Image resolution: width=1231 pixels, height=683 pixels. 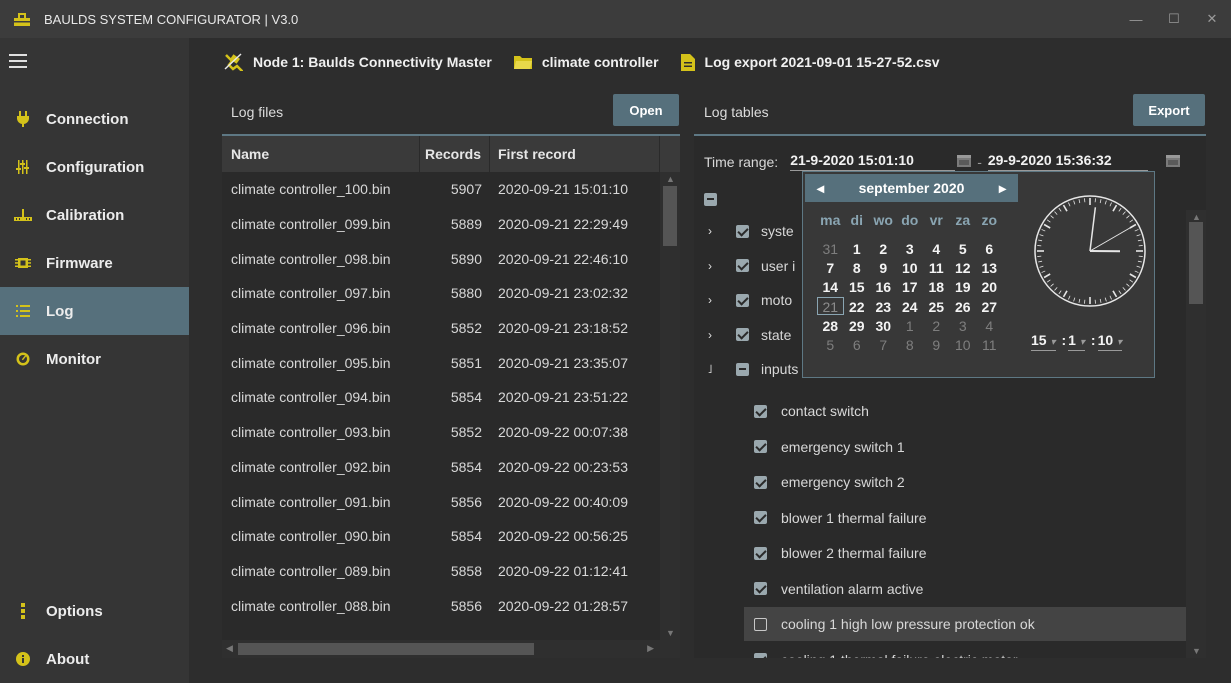 I want to click on tree-node: › moto, so click(x=747, y=300).